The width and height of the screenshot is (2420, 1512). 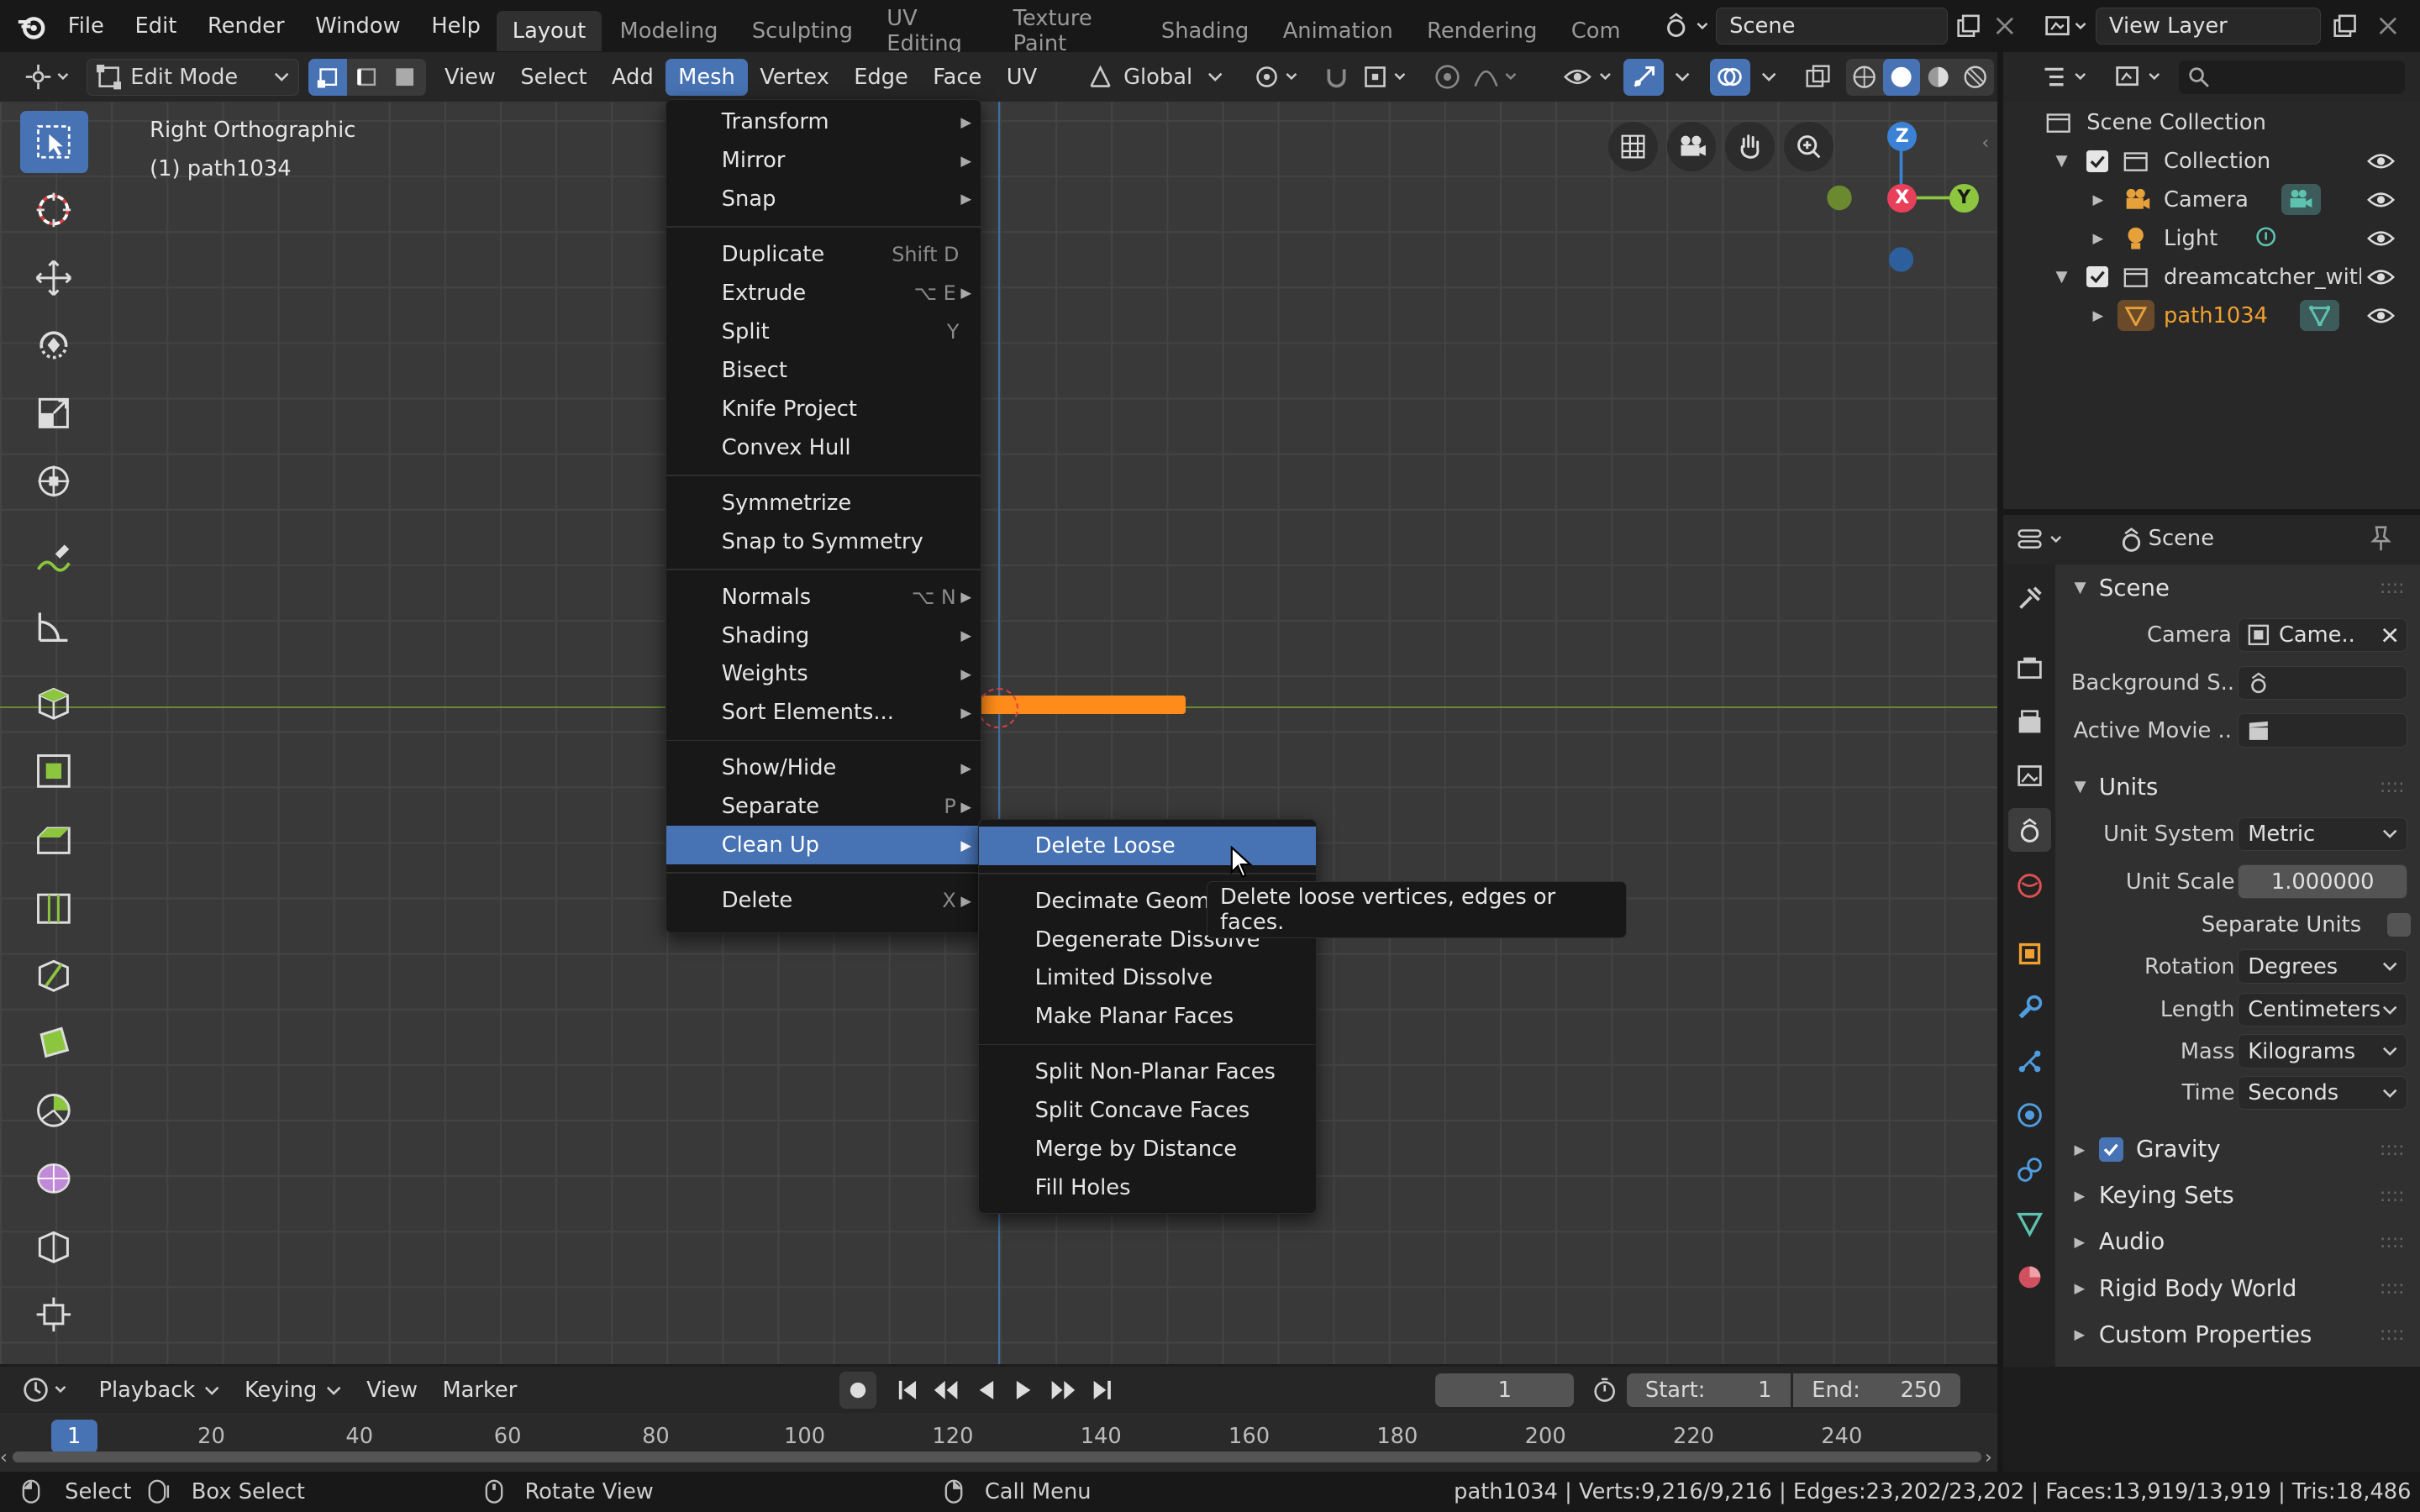 I want to click on timeline-scrollbar, so click(x=997, y=1457).